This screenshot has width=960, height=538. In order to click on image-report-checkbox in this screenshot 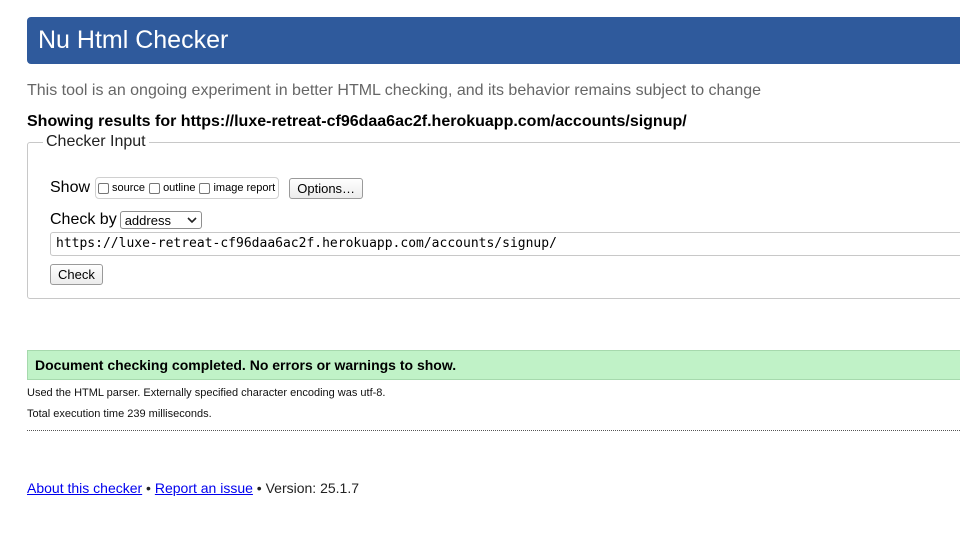, I will do `click(205, 188)`.